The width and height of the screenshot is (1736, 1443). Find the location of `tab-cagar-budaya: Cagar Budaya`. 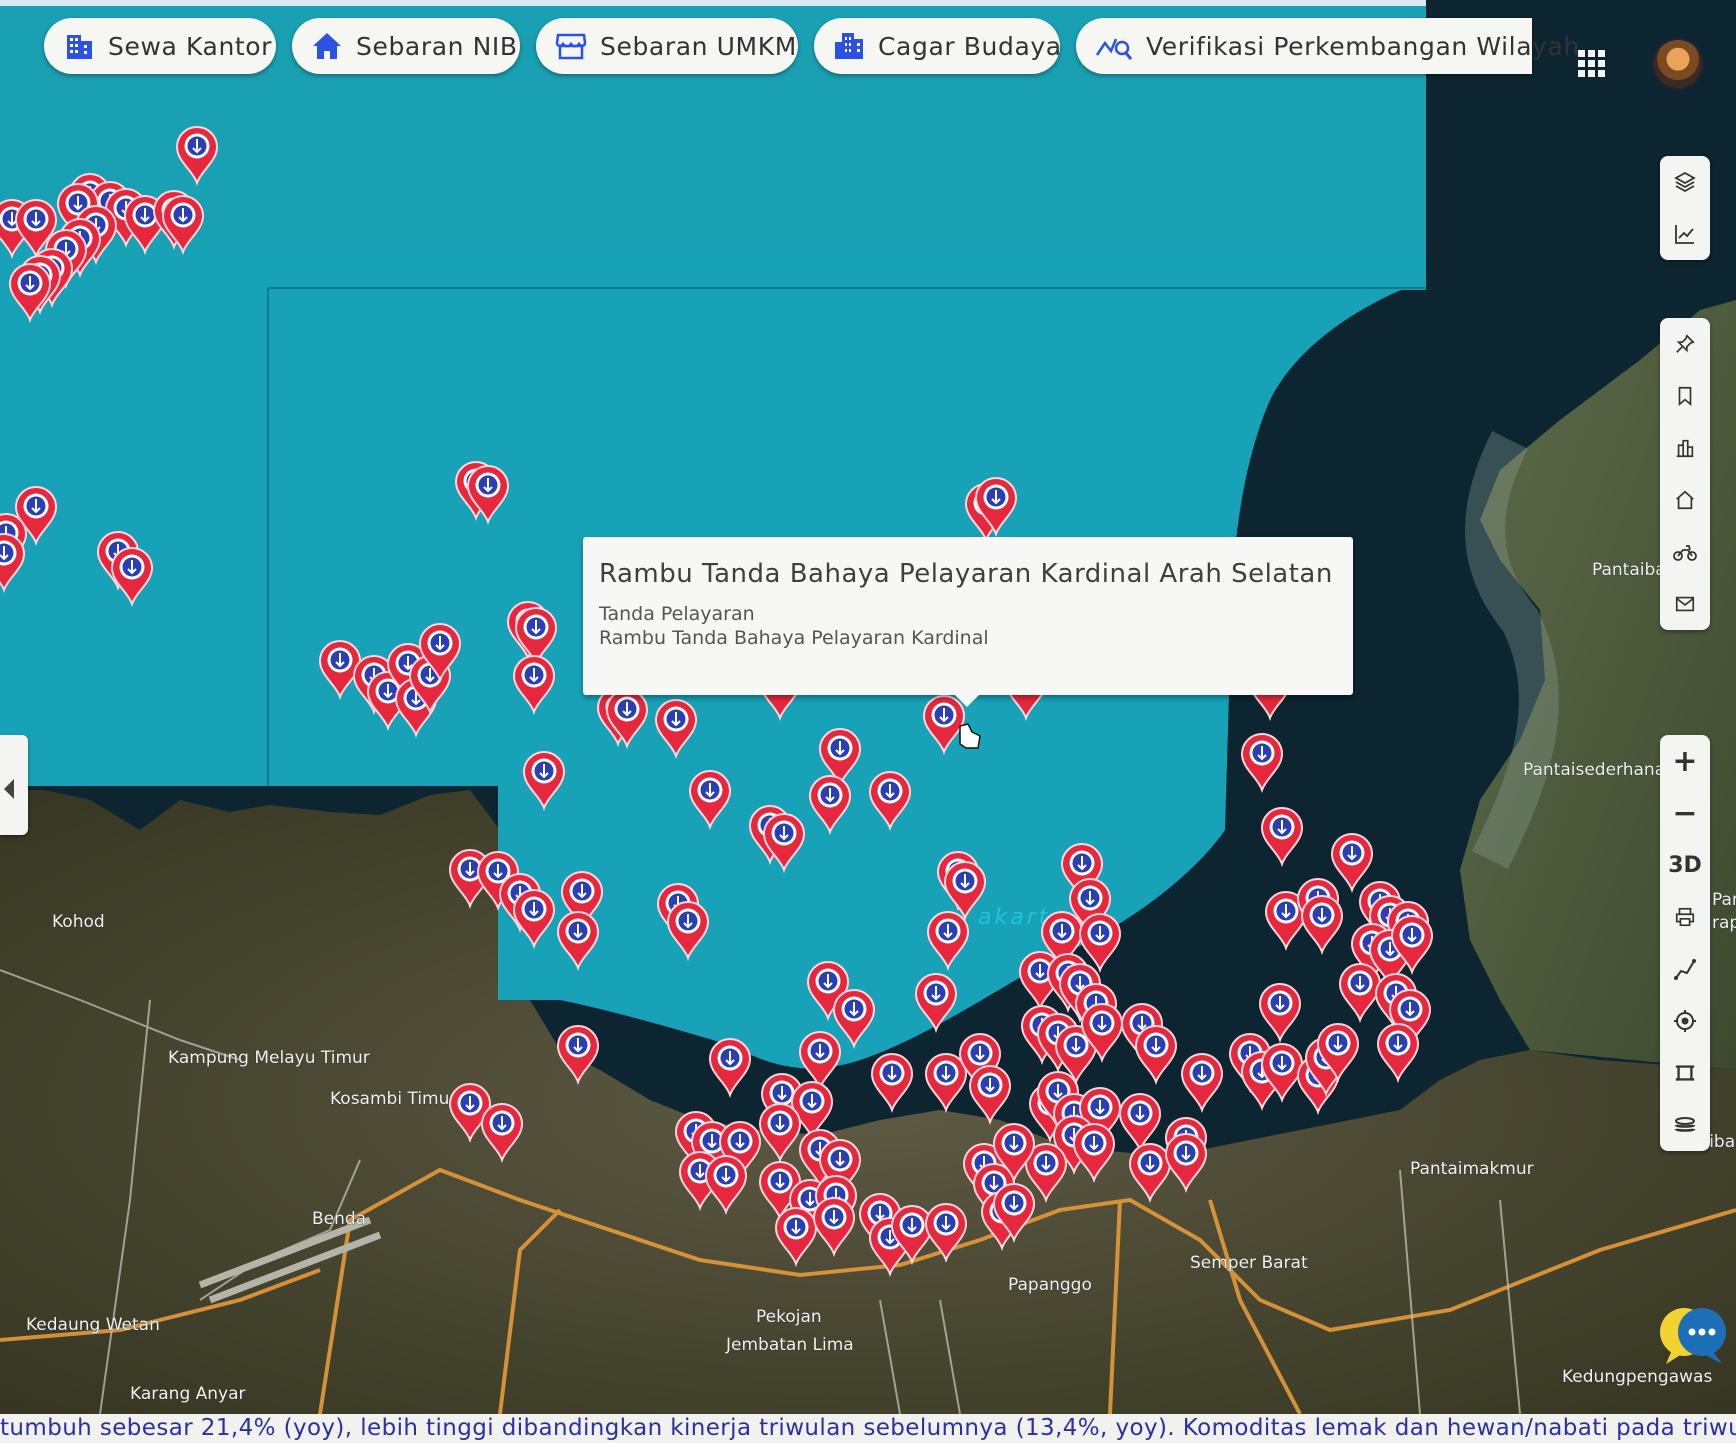

tab-cagar-budaya: Cagar Budaya is located at coordinates (938, 46).